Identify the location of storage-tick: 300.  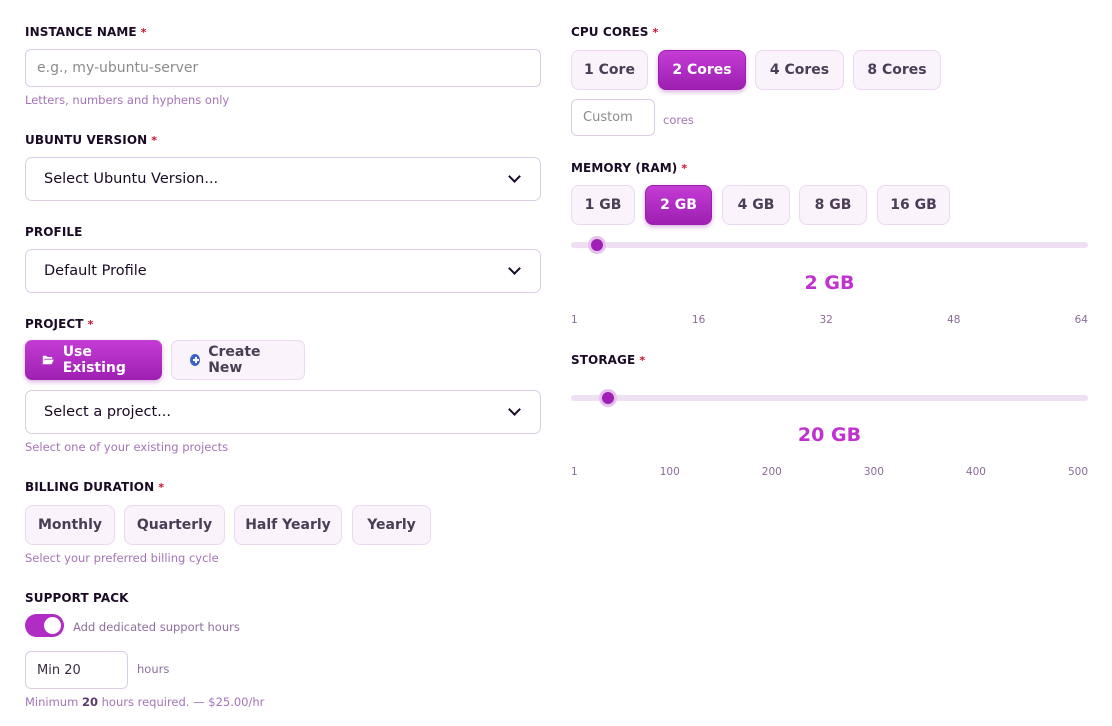
(873, 472).